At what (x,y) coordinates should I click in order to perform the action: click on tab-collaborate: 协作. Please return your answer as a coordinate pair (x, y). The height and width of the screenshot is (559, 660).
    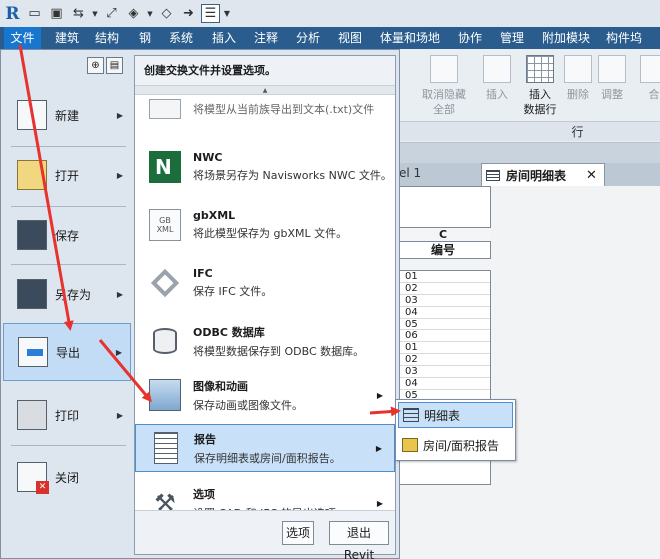
    Looking at the image, I should click on (470, 38).